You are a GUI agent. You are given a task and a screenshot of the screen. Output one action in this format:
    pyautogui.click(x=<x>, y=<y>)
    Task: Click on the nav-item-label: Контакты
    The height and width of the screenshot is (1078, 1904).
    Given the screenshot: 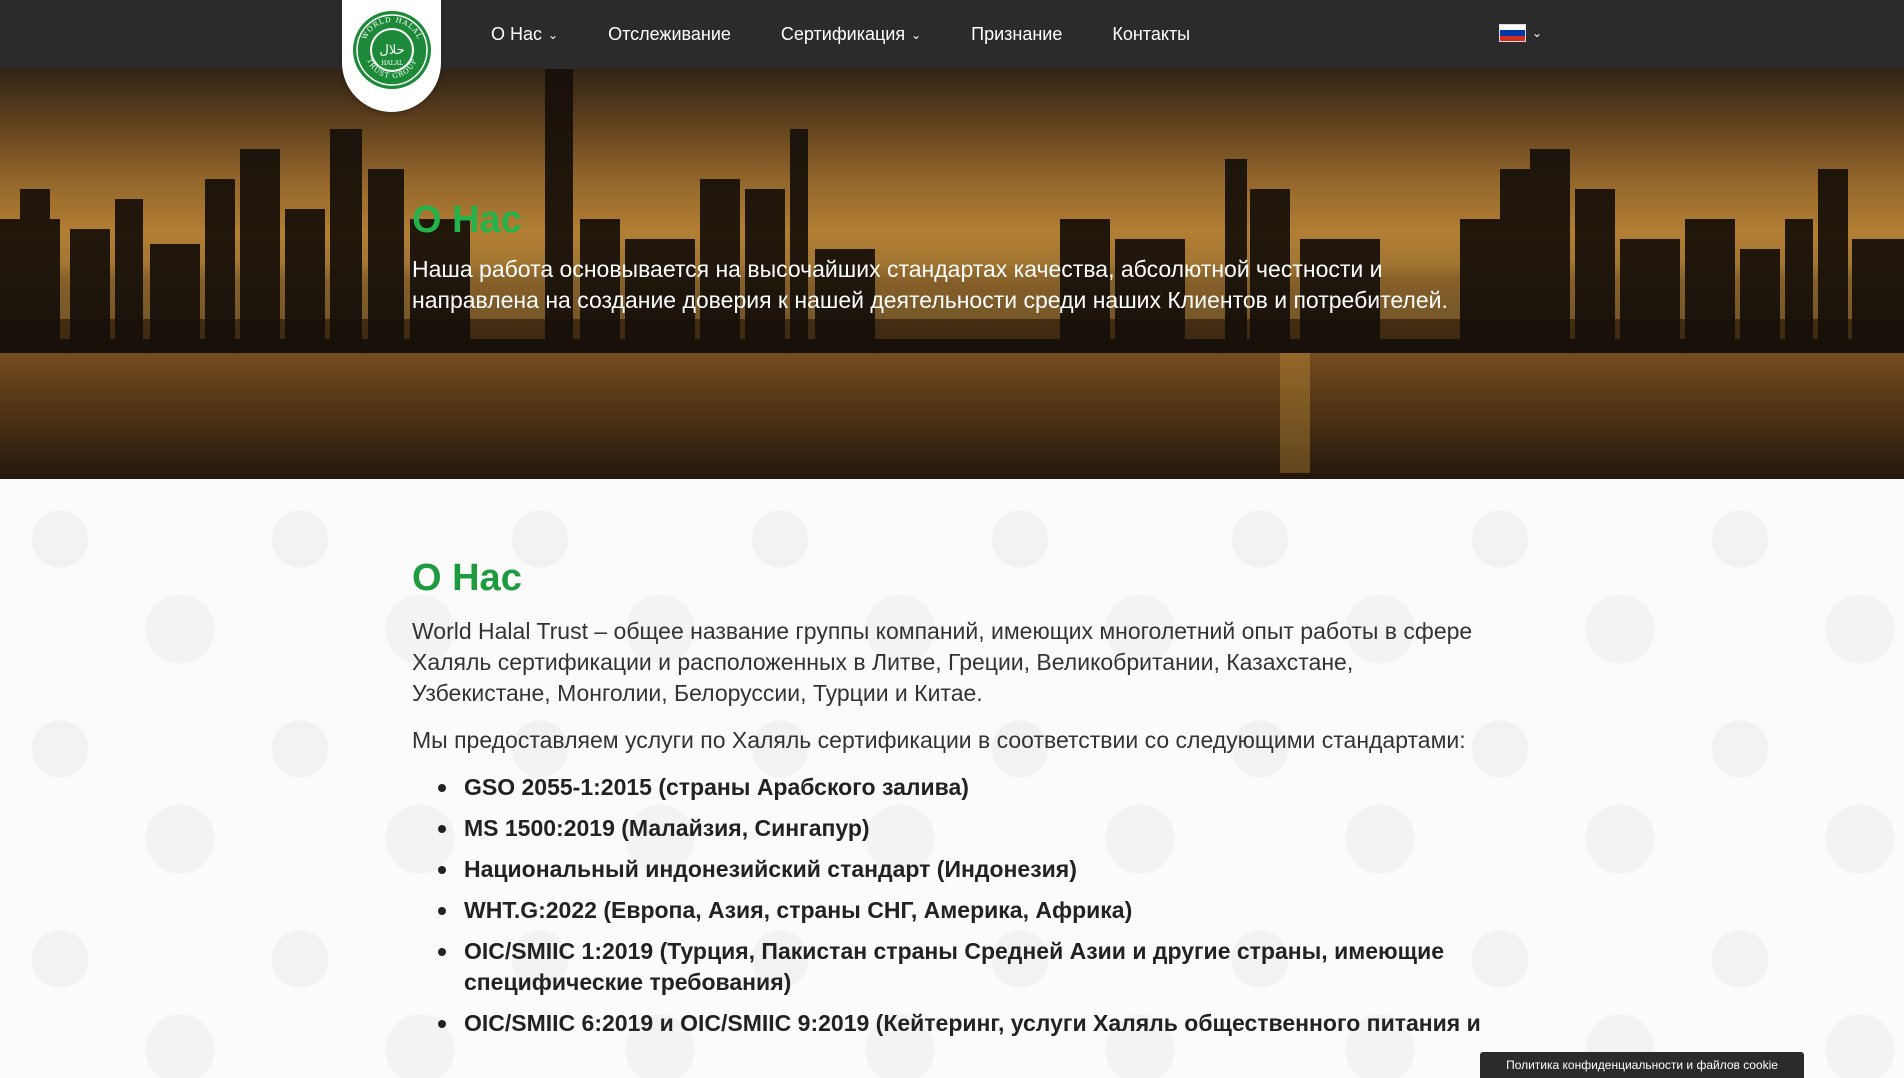 What is the action you would take?
    pyautogui.click(x=1151, y=34)
    